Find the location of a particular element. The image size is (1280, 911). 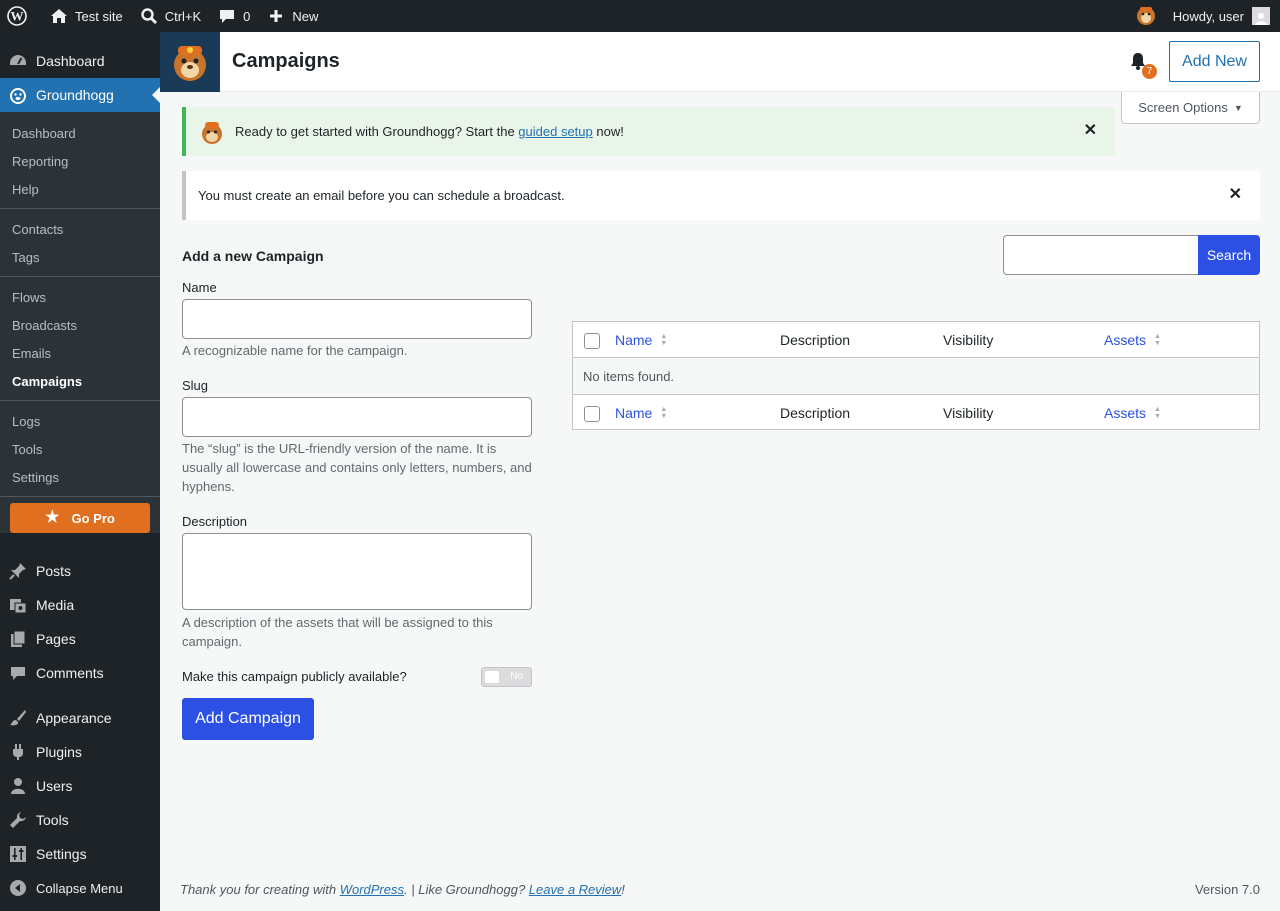

sidebar-item-reporting: Reporting is located at coordinates (80, 161).